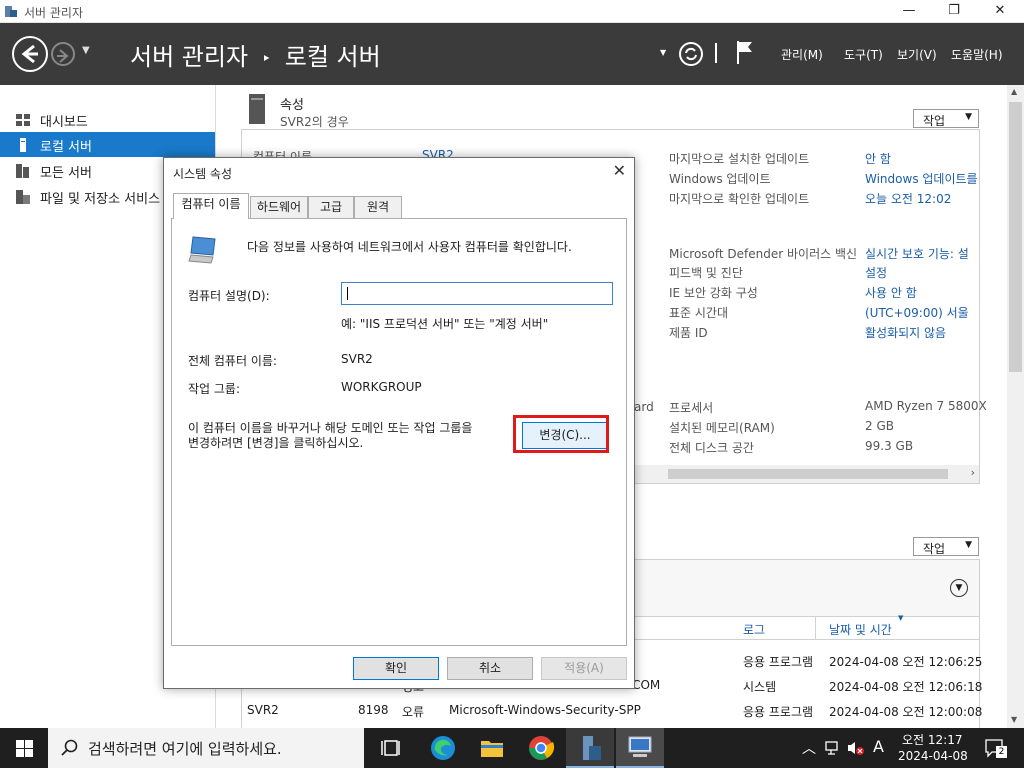 This screenshot has height=768, width=1024. What do you see at coordinates (392, 748) in the screenshot?
I see `task-view-icon` at bounding box center [392, 748].